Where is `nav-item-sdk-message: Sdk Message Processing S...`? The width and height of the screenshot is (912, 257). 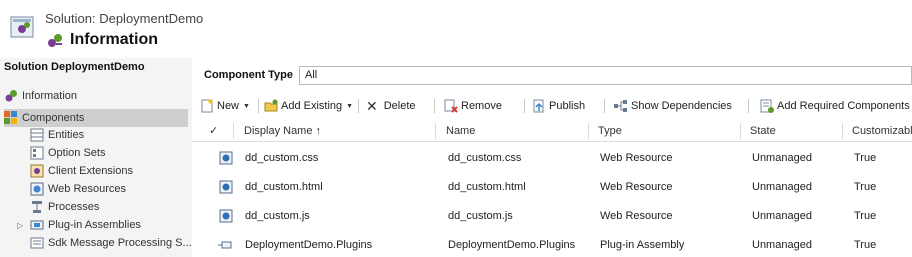
nav-item-sdk-message: Sdk Message Processing S... is located at coordinates (111, 243).